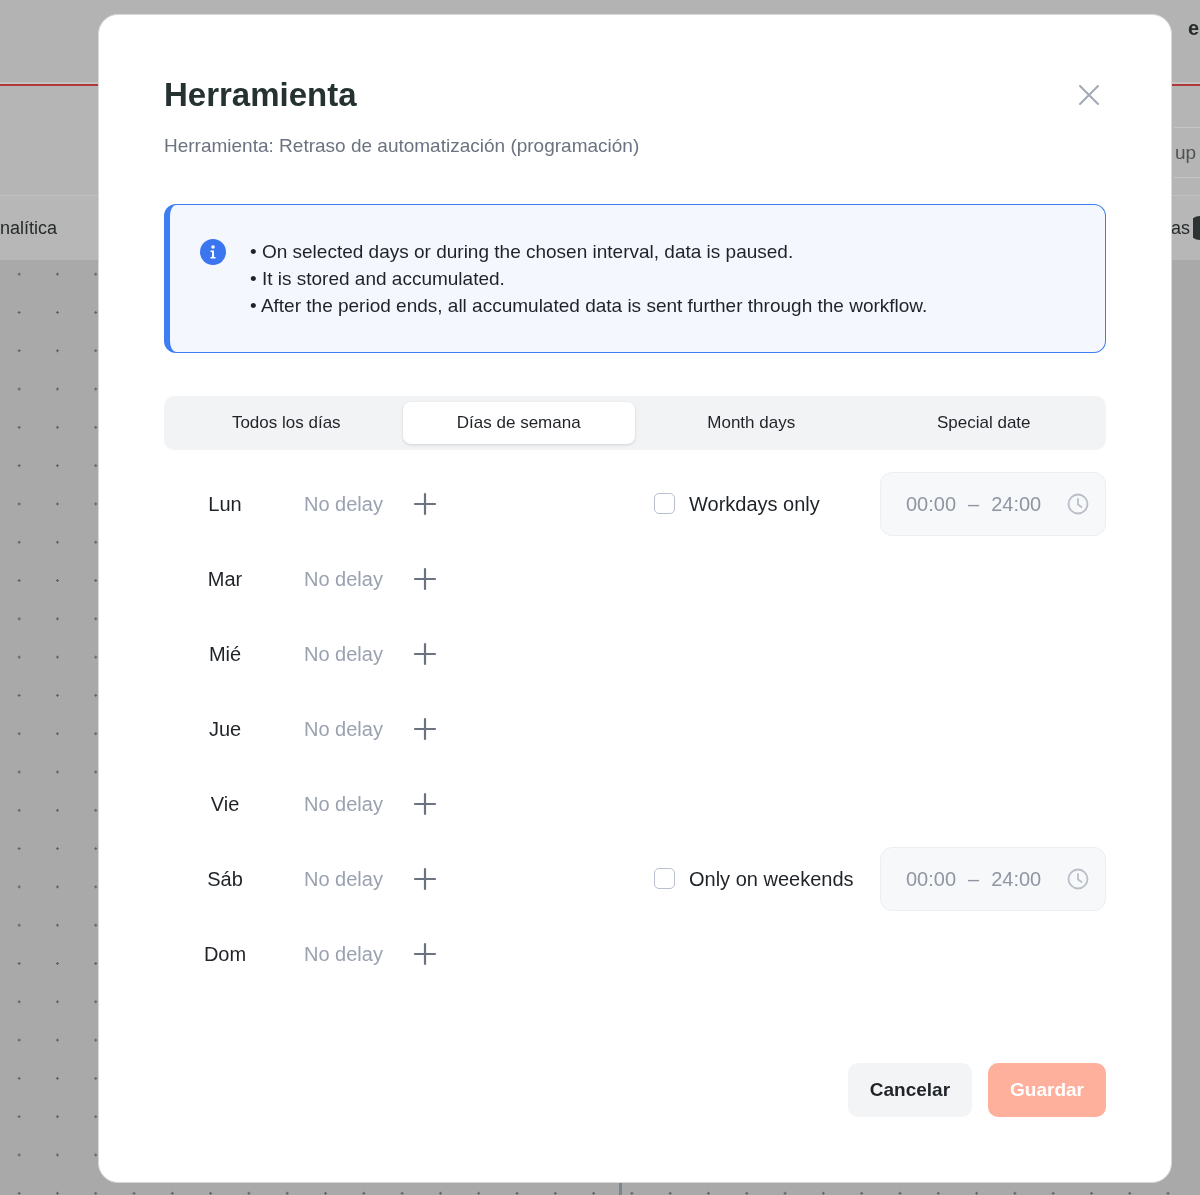  I want to click on checkbox-label: Workdays only, so click(755, 504).